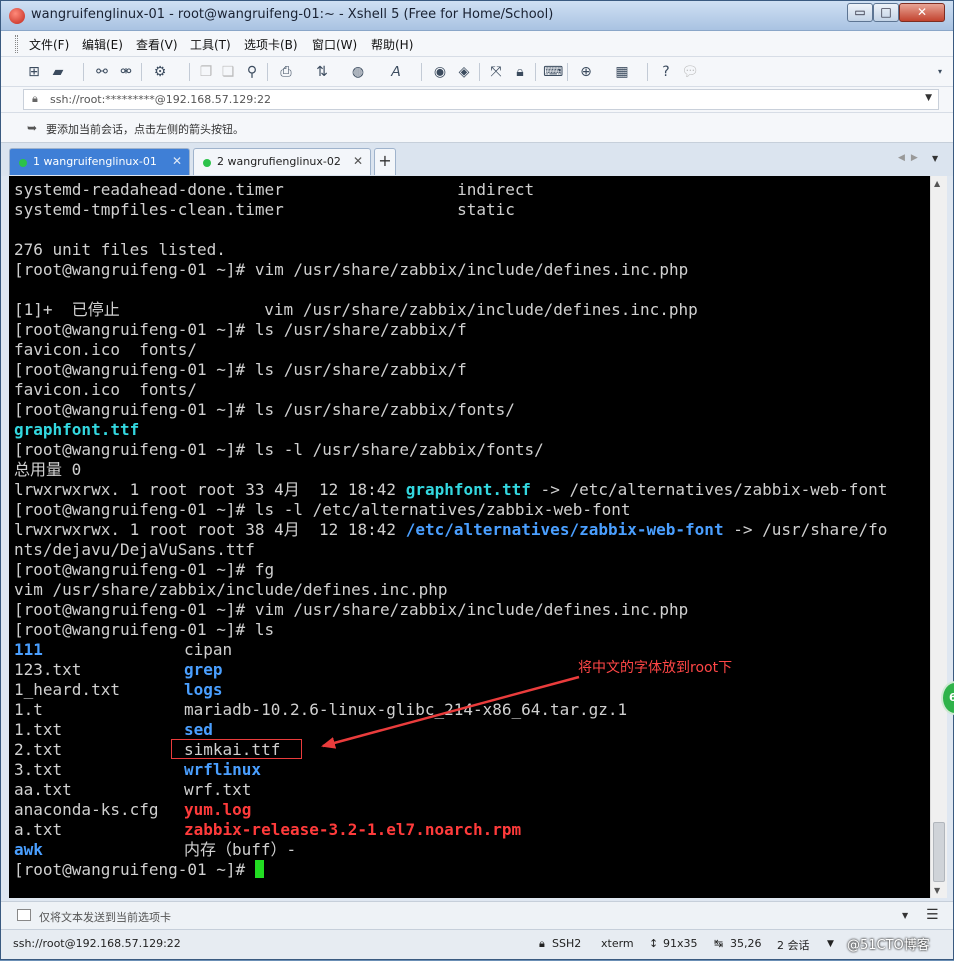  I want to click on compose-icon, so click(24, 915).